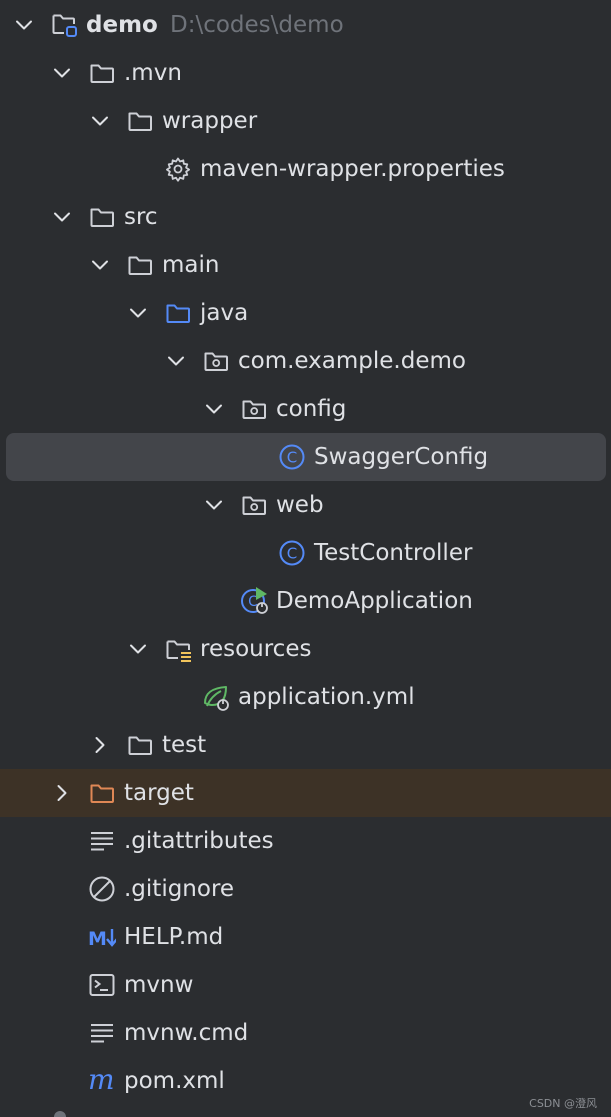 The width and height of the screenshot is (611, 1117). What do you see at coordinates (352, 169) in the screenshot?
I see `tree-item-label: maven-wrapper.properties` at bounding box center [352, 169].